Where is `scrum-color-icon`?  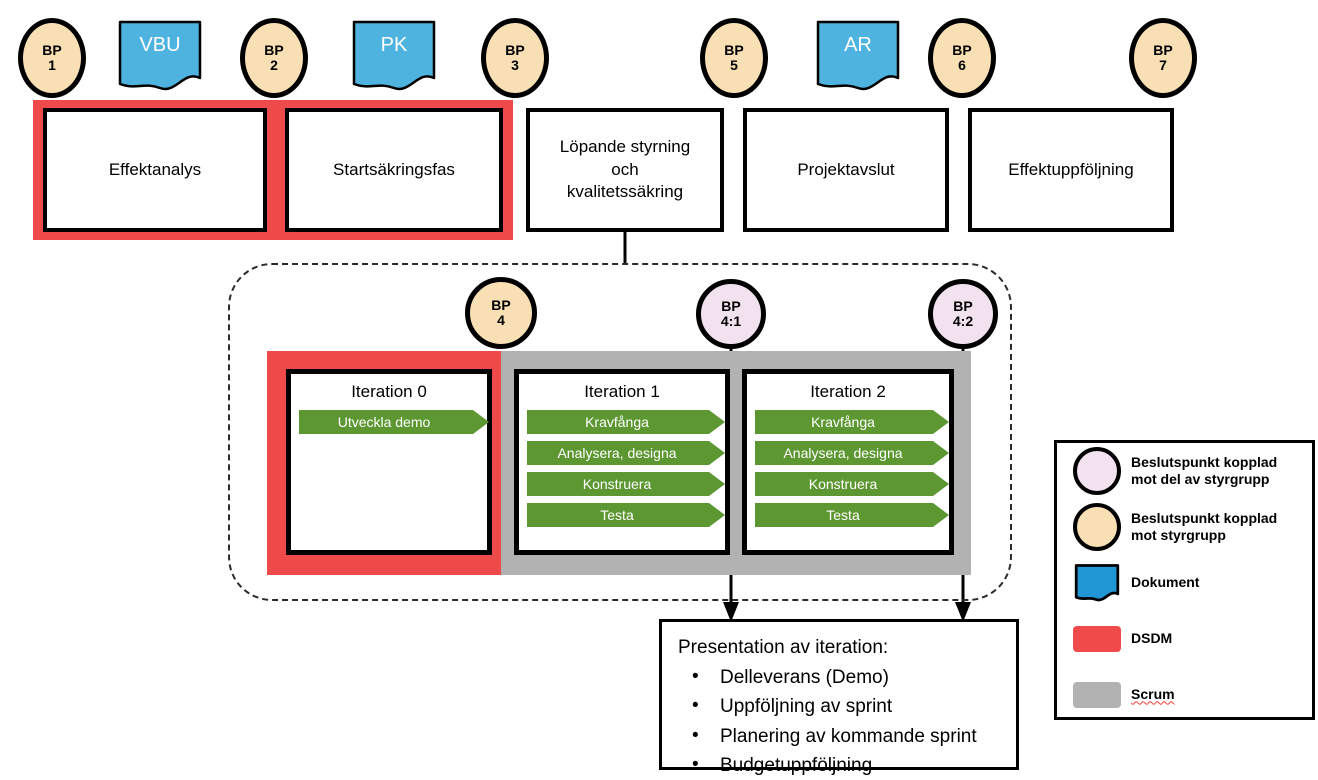 scrum-color-icon is located at coordinates (1097, 695).